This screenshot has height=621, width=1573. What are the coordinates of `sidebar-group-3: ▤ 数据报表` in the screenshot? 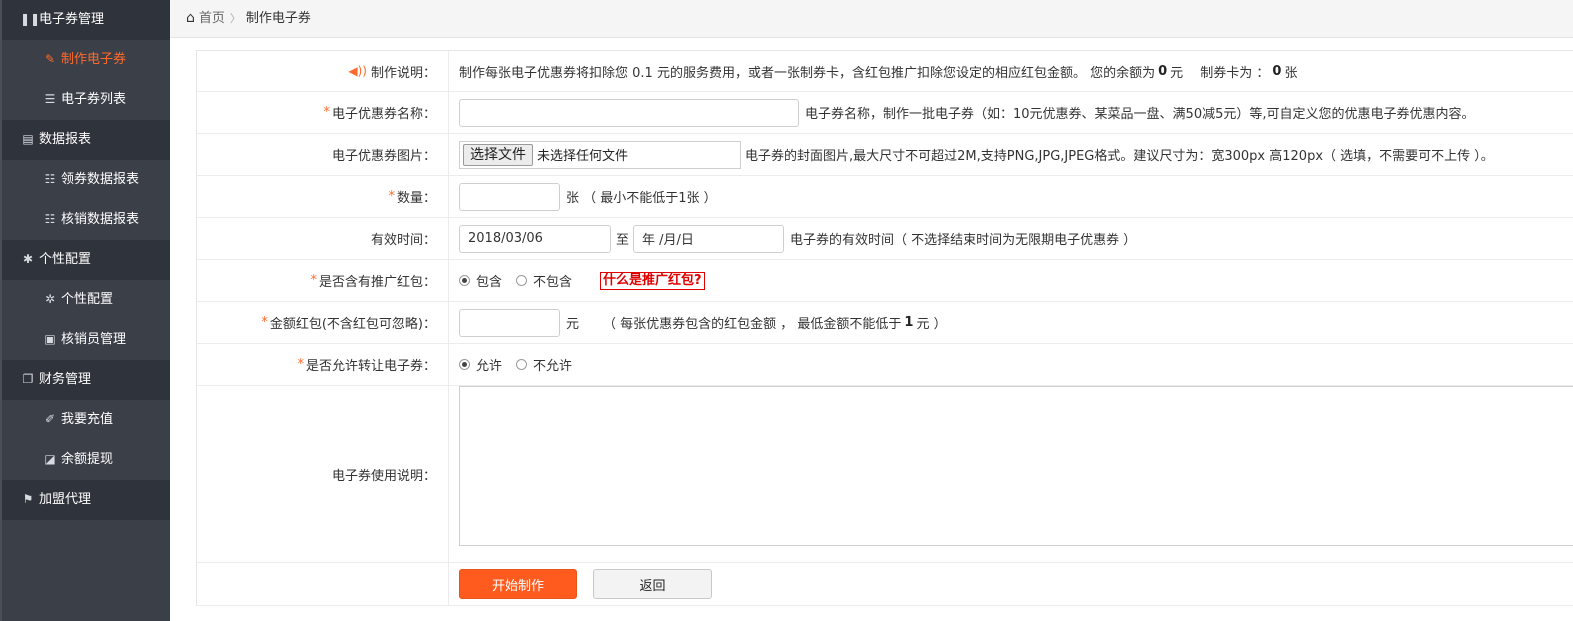 It's located at (86, 140).